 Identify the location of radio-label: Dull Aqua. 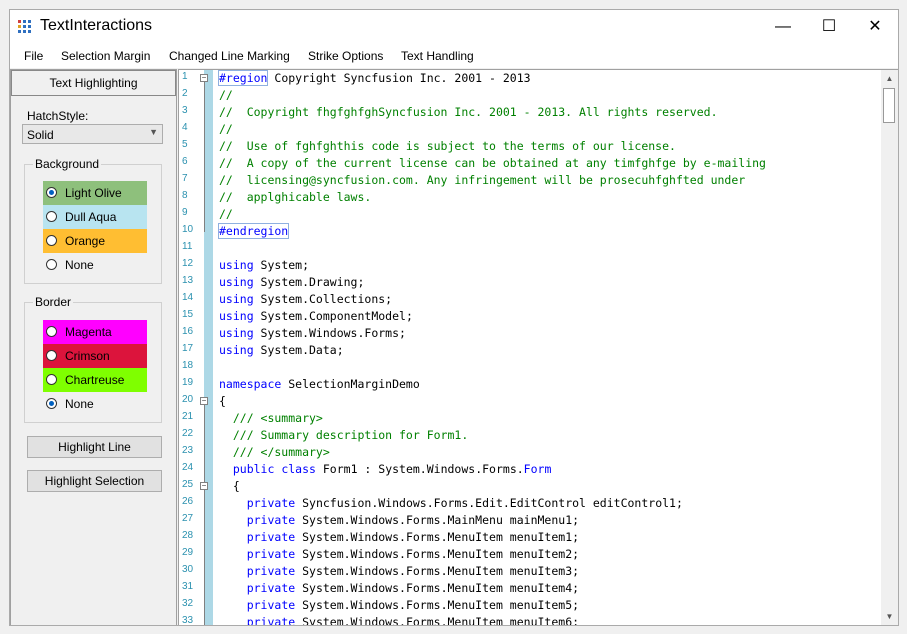
(91, 217).